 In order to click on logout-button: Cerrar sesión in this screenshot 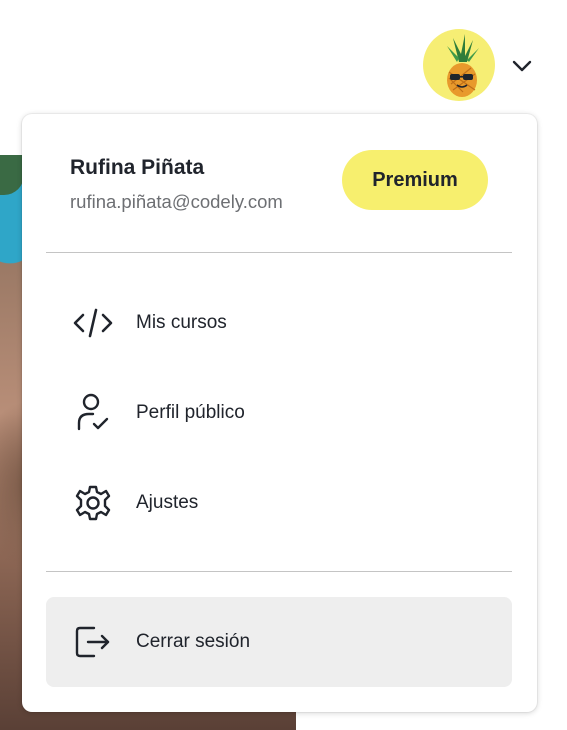, I will do `click(279, 642)`.